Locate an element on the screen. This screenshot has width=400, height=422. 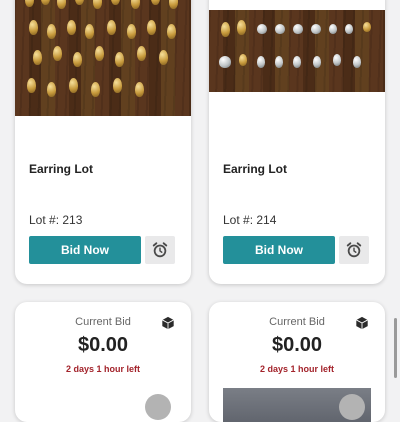
lot-number: Lot #: 214 is located at coordinates (250, 220).